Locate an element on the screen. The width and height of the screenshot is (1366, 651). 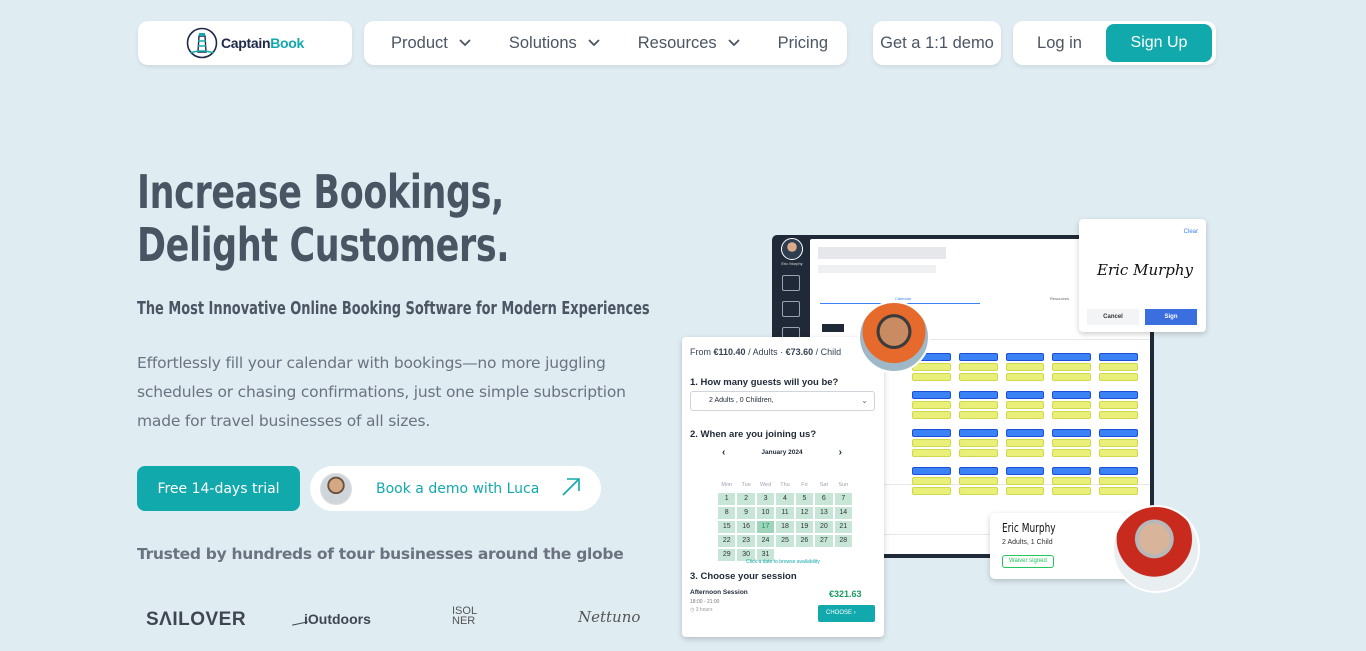
nav-item-label: Resources is located at coordinates (677, 42).